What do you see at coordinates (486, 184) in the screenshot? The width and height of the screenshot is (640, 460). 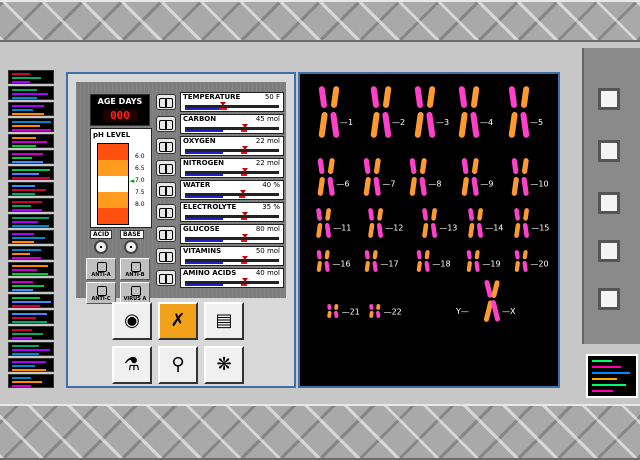 I see `chromosome-label: —9` at bounding box center [486, 184].